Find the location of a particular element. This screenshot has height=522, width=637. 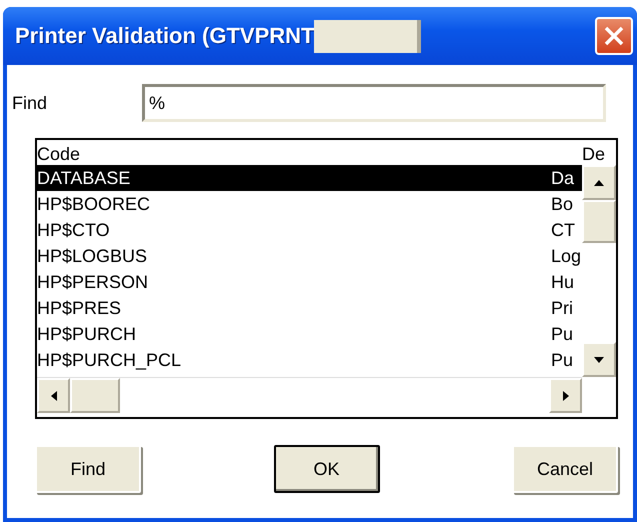

find-label: Find is located at coordinates (30, 103).